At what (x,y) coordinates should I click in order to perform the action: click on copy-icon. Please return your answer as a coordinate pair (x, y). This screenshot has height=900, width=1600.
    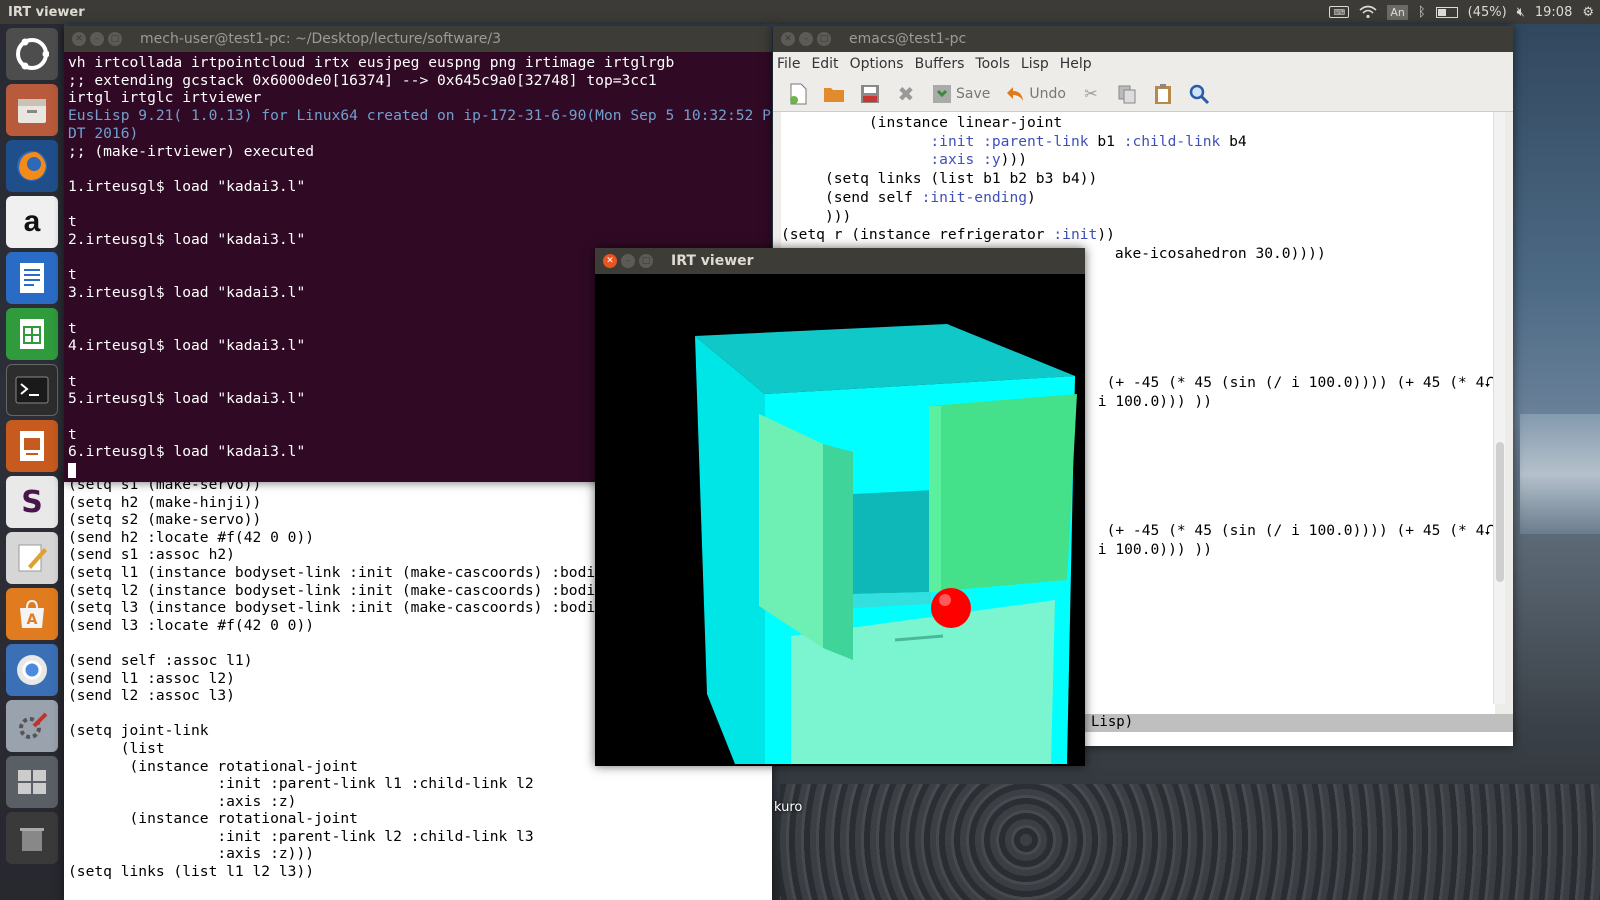
    Looking at the image, I should click on (1127, 94).